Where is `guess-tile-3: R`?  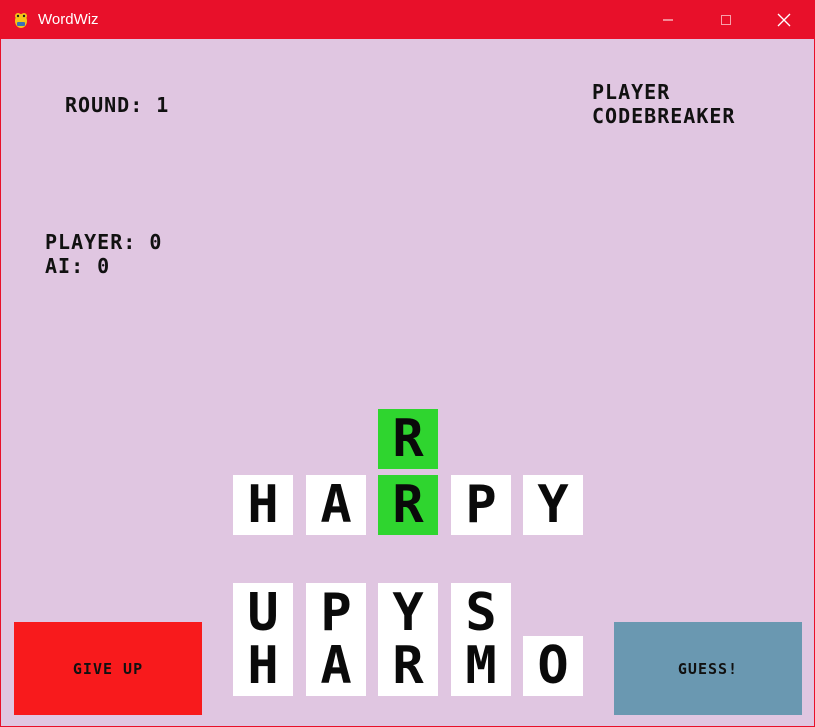
guess-tile-3: R is located at coordinates (408, 505).